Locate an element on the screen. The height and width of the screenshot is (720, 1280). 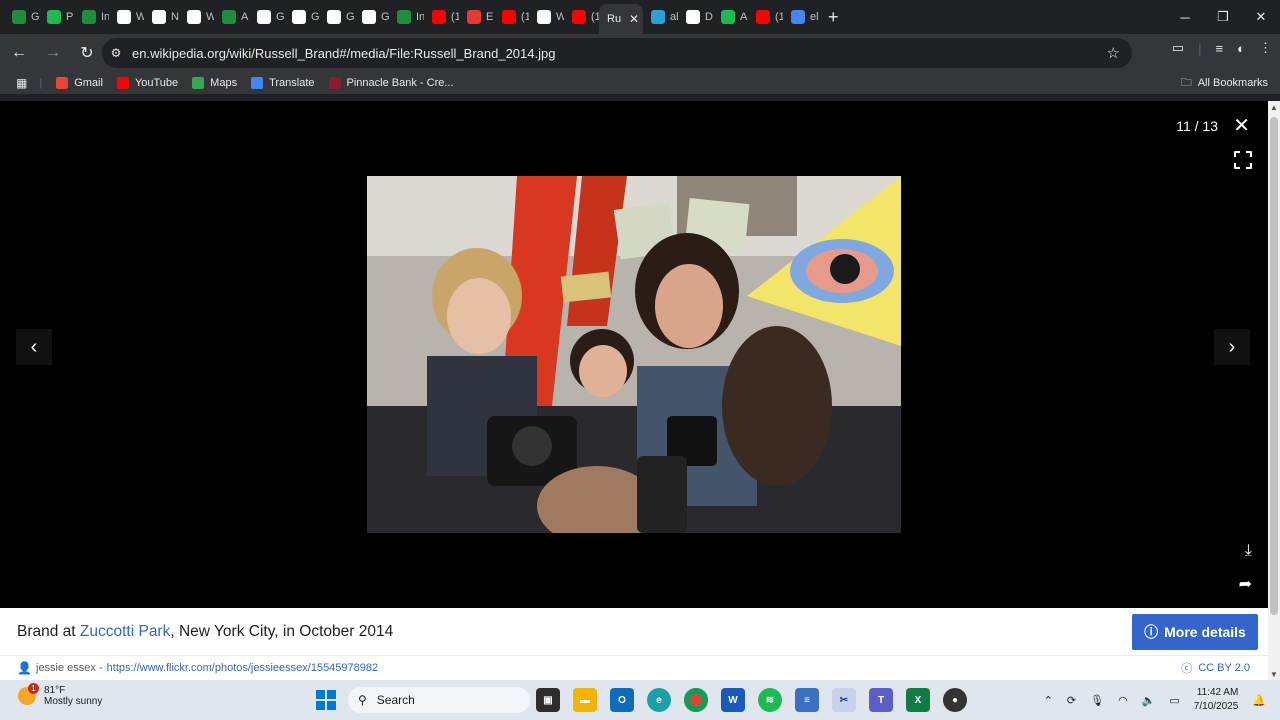
scroll-down-icon: ▼ is located at coordinates (1274, 674).